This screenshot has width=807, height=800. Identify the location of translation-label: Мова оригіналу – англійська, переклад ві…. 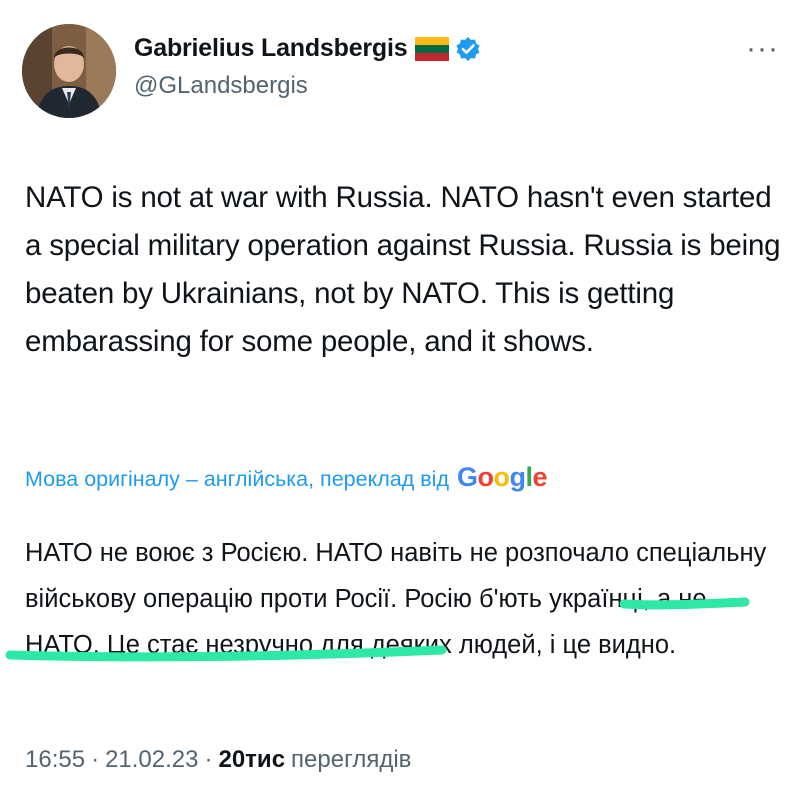
(237, 479).